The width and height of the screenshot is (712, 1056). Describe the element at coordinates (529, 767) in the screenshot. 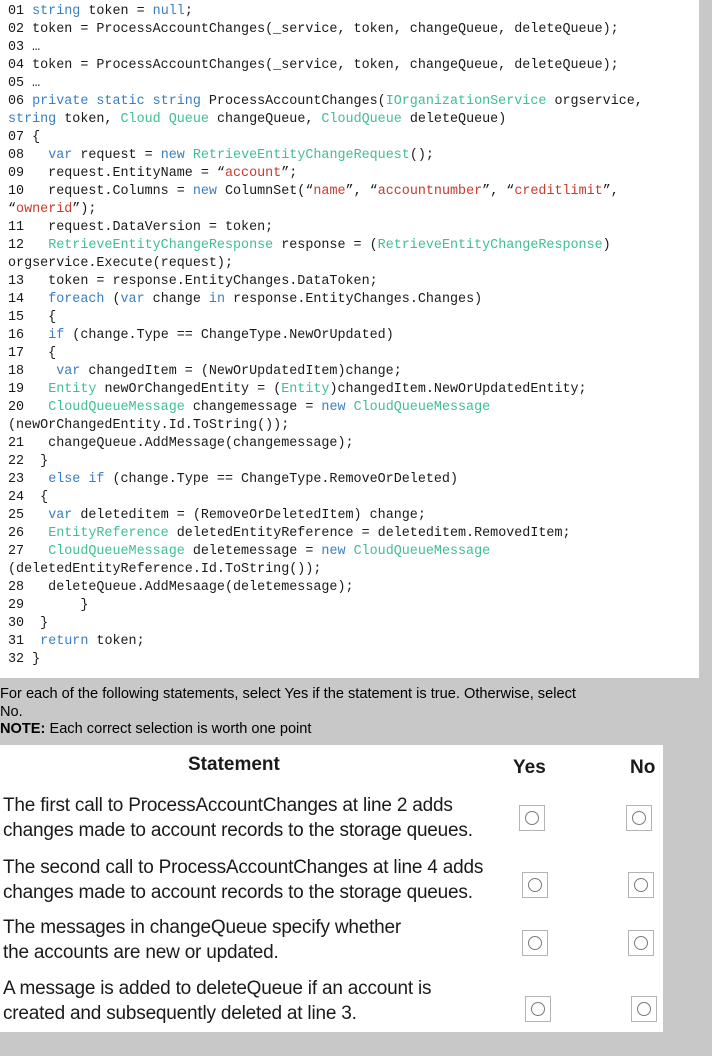

I see `header-yes: Yes` at that location.